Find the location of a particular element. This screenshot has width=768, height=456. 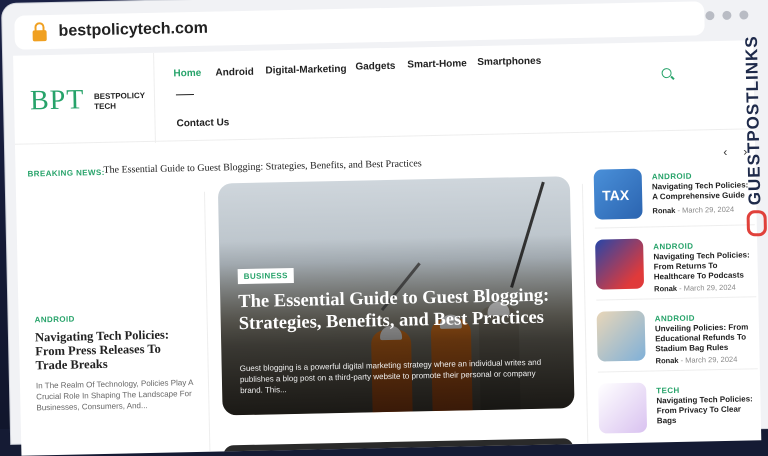

chevron-left-icon: ‹ is located at coordinates (725, 152).